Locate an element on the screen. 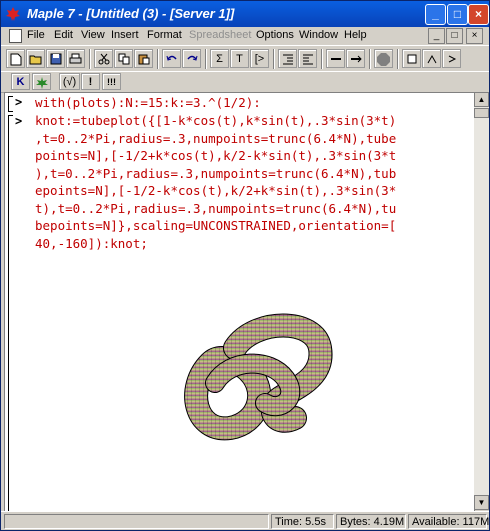 This screenshot has height=531, width=490. bang-icon: ! is located at coordinates (90, 81).